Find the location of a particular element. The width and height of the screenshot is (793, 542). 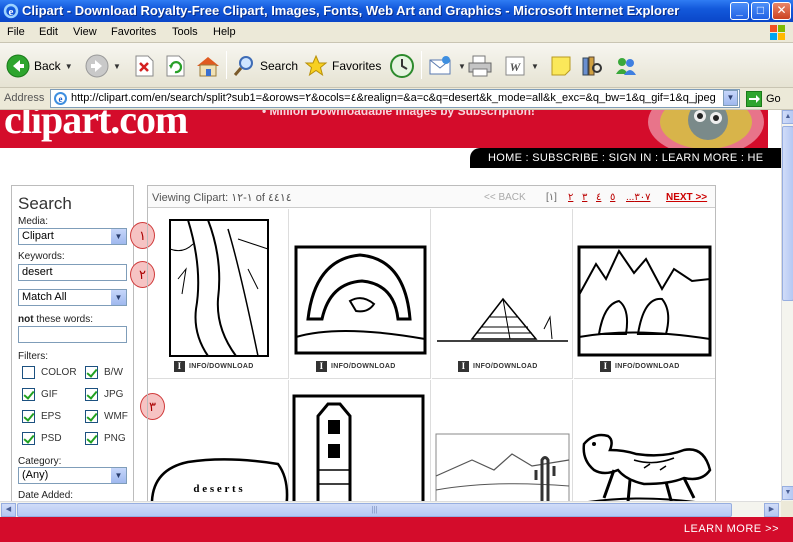

not-words-label: not these words: is located at coordinates (55, 319).